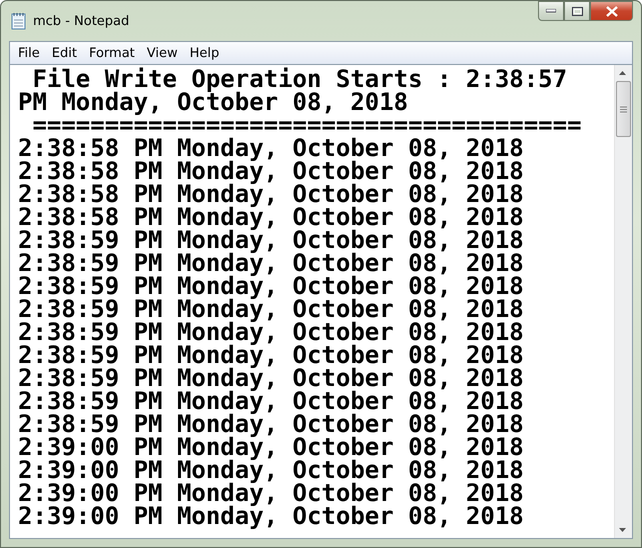 This screenshot has width=642, height=548. Describe the element at coordinates (81, 21) in the screenshot. I see `window-title: mcb - Notepad` at that location.